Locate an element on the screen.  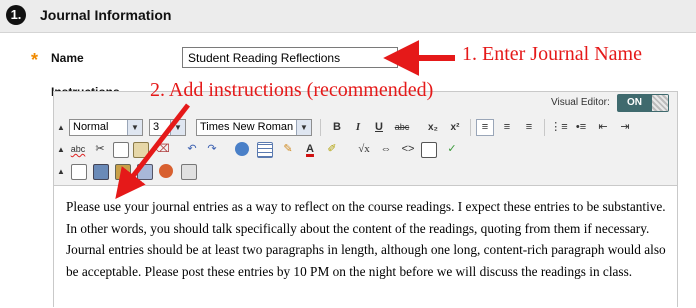
preview-icon: ✓ is located at coordinates (452, 149).